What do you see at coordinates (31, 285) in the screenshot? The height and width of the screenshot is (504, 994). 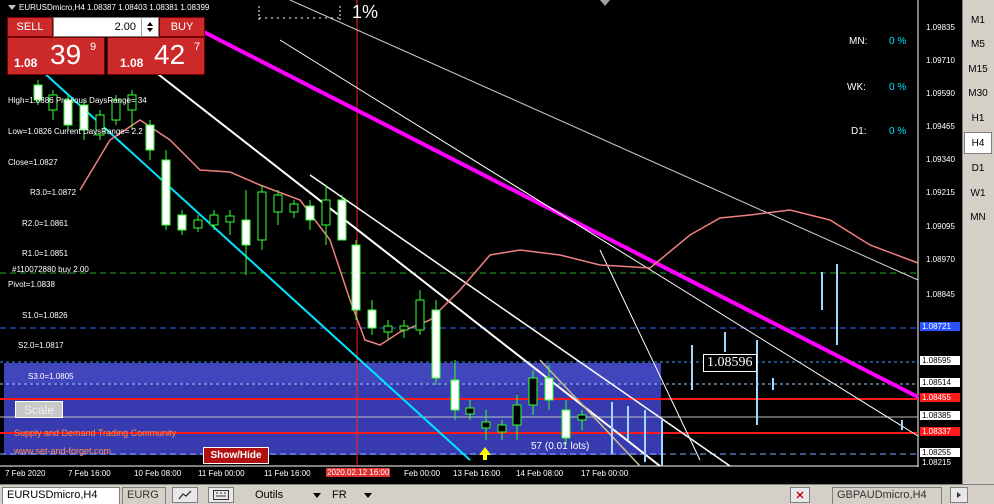 I see `pivot-line: Pivot=1.0838` at bounding box center [31, 285].